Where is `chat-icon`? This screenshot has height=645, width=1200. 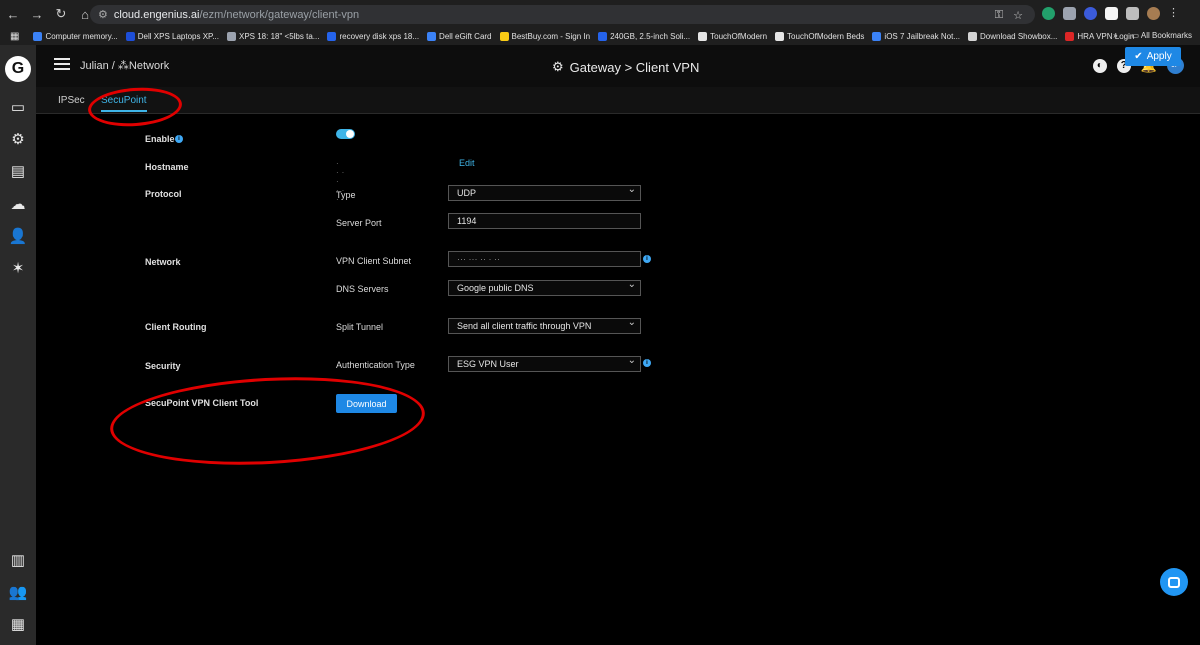 chat-icon is located at coordinates (1174, 582).